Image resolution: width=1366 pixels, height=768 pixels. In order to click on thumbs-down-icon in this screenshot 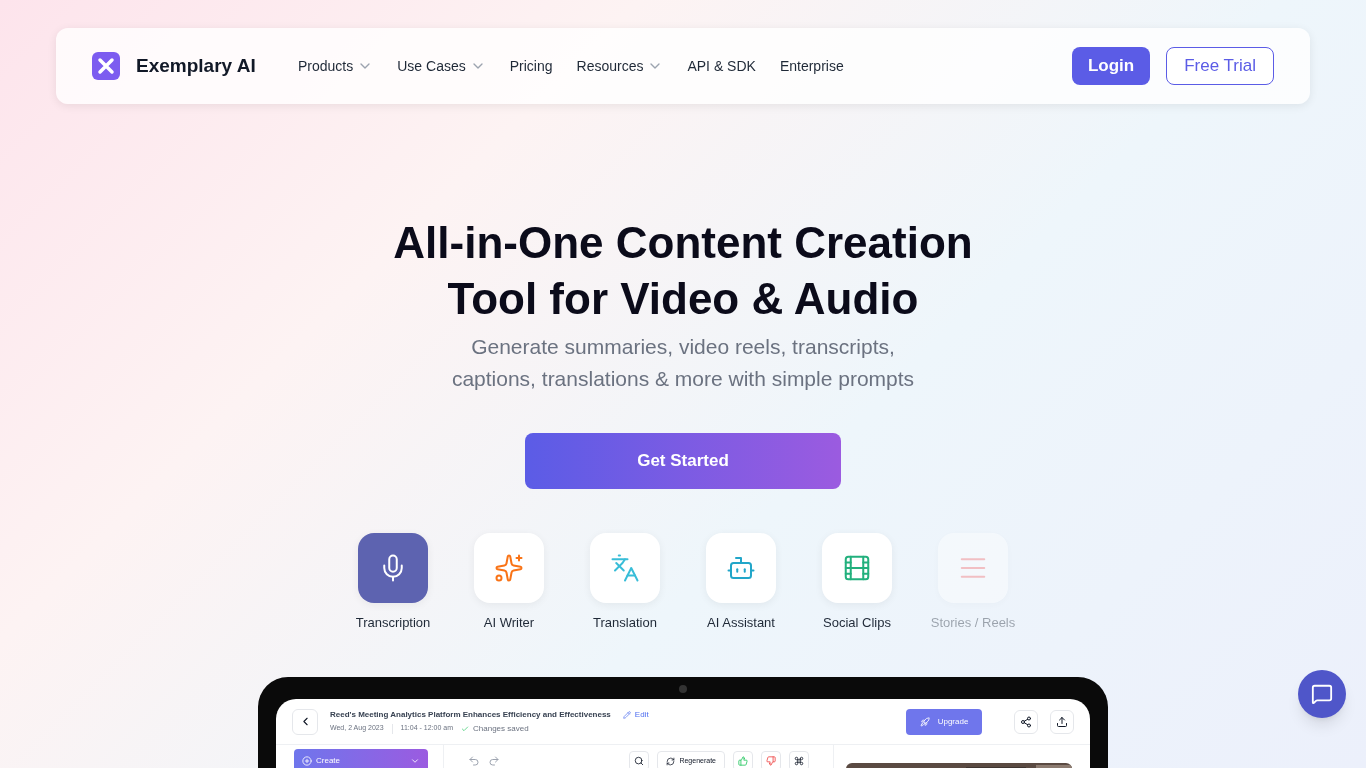, I will do `click(771, 761)`.